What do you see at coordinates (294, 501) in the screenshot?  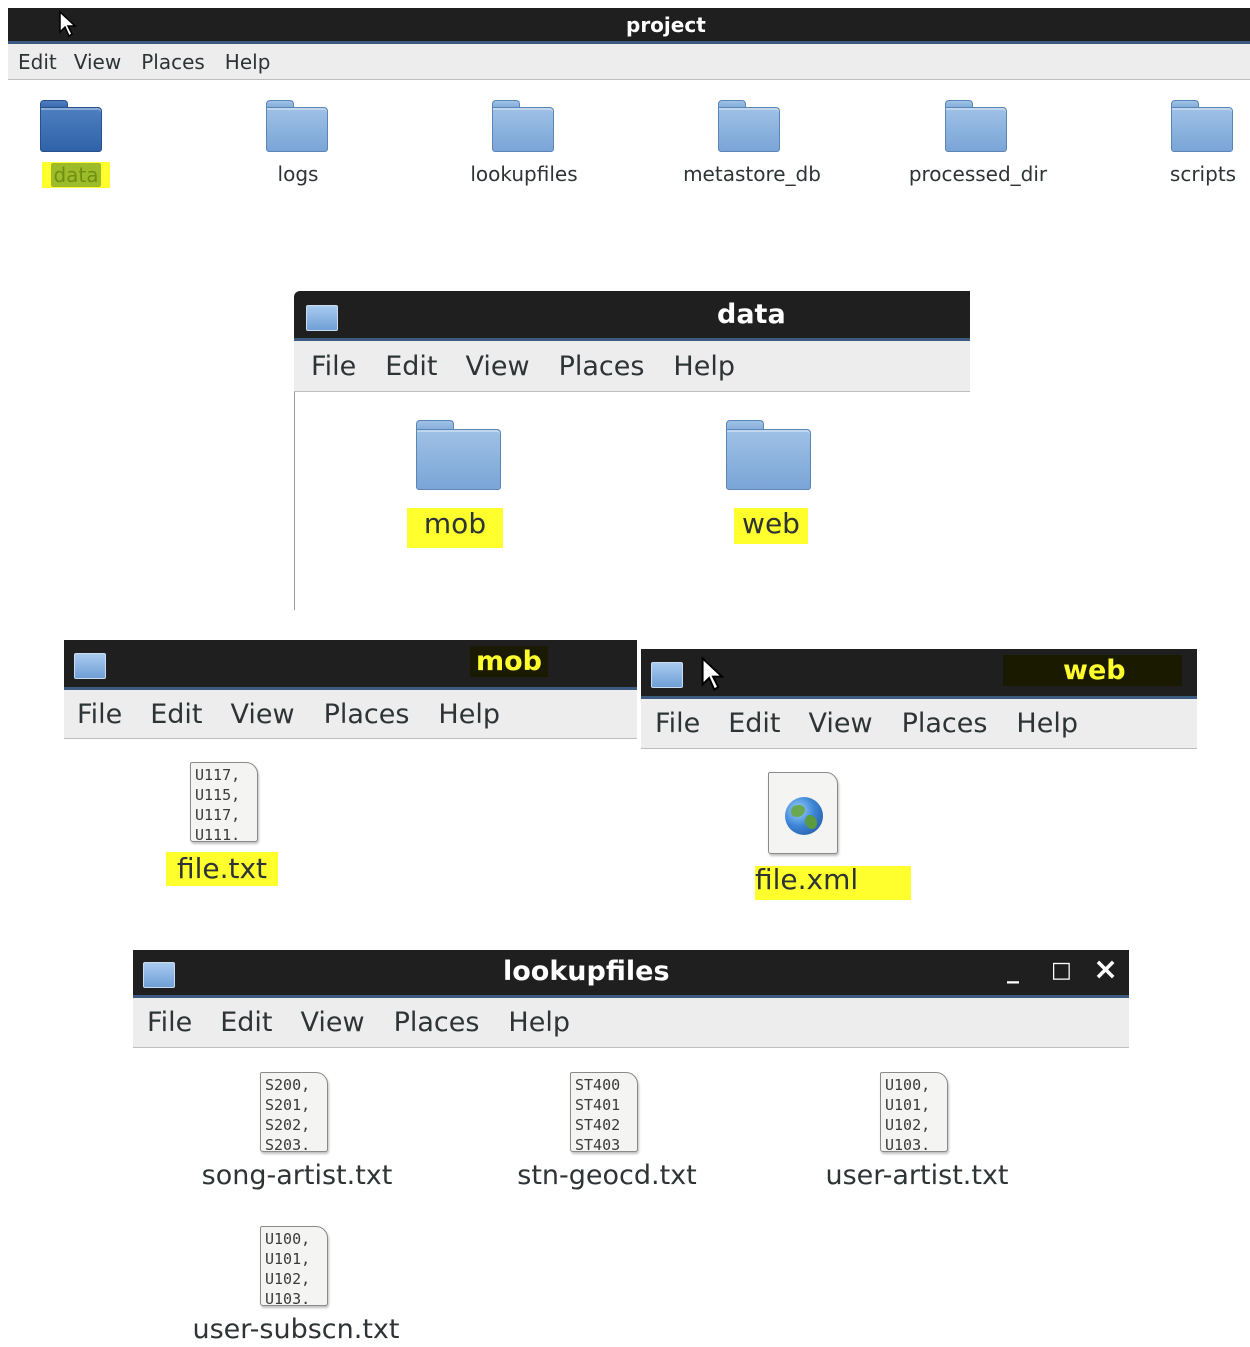 I see `window-border-left` at bounding box center [294, 501].